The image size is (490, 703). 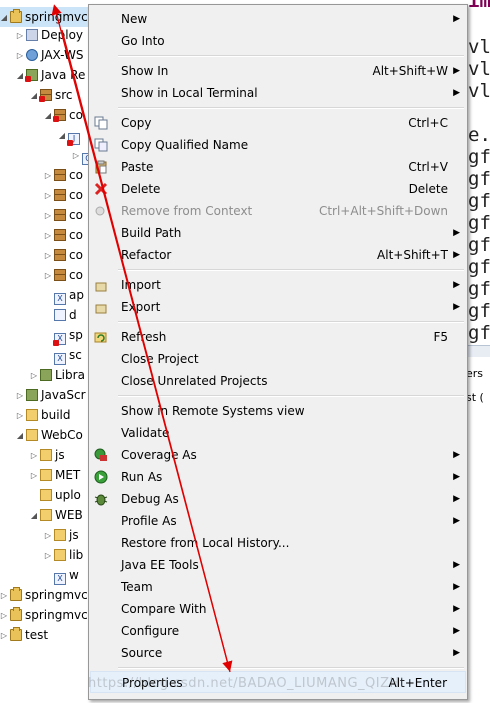 I want to click on menu-item-label: Build Path, so click(x=151, y=233).